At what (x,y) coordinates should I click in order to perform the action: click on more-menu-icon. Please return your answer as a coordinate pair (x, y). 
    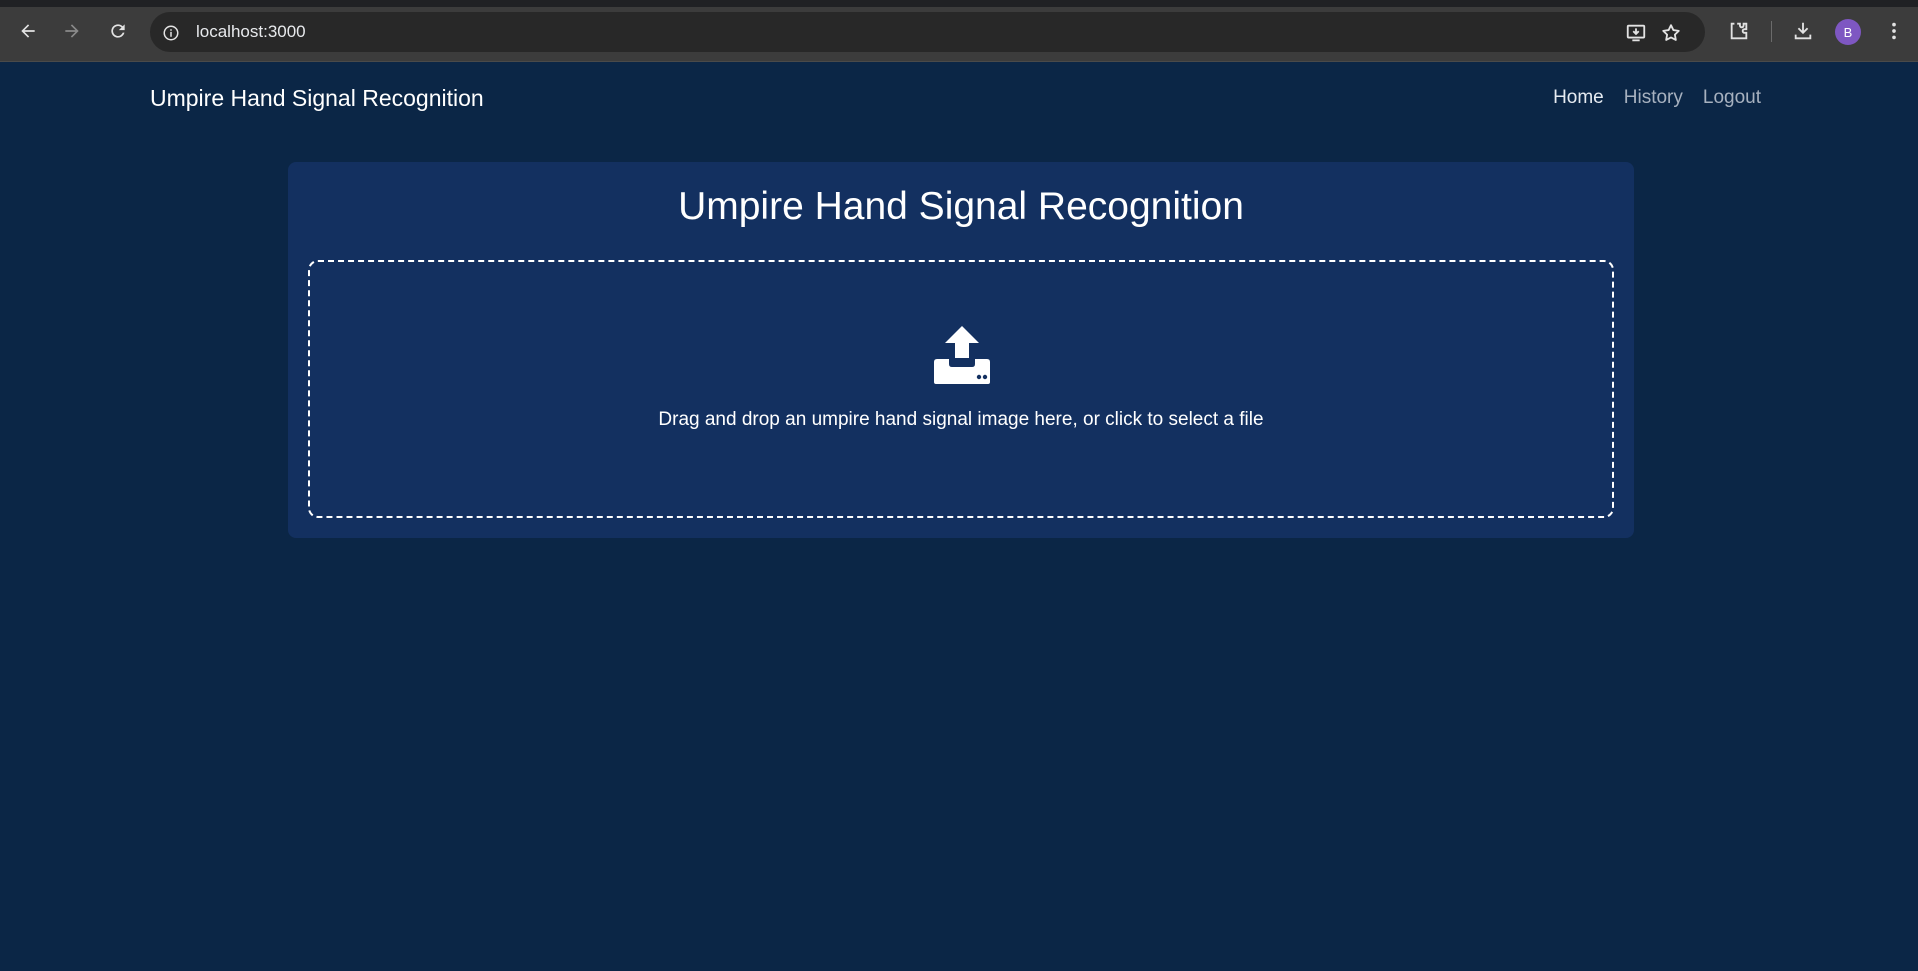
    Looking at the image, I should click on (1894, 31).